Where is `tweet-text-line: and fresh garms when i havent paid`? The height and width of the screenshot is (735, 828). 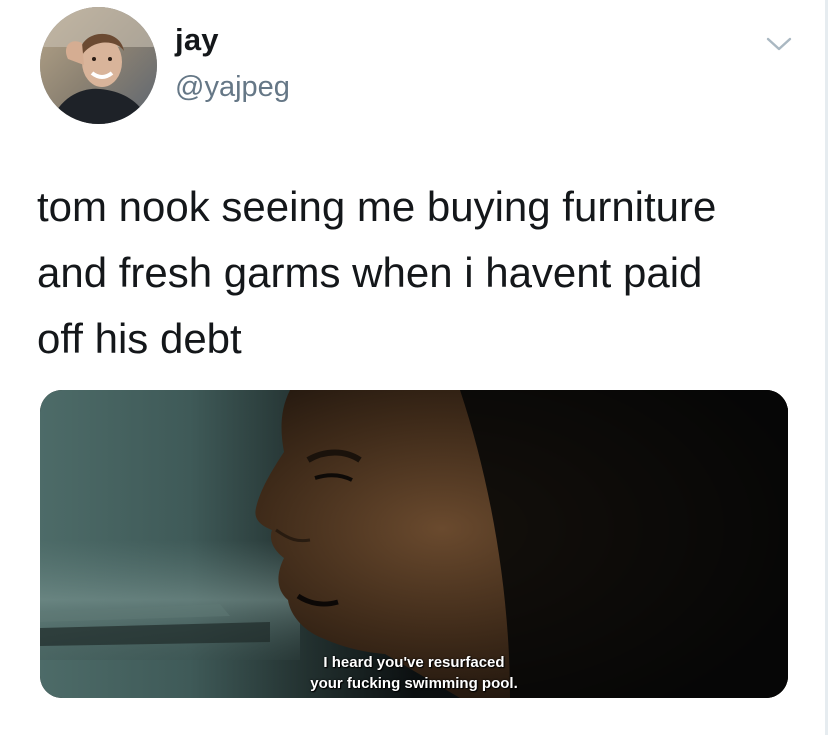 tweet-text-line: and fresh garms when i havent paid is located at coordinates (370, 272).